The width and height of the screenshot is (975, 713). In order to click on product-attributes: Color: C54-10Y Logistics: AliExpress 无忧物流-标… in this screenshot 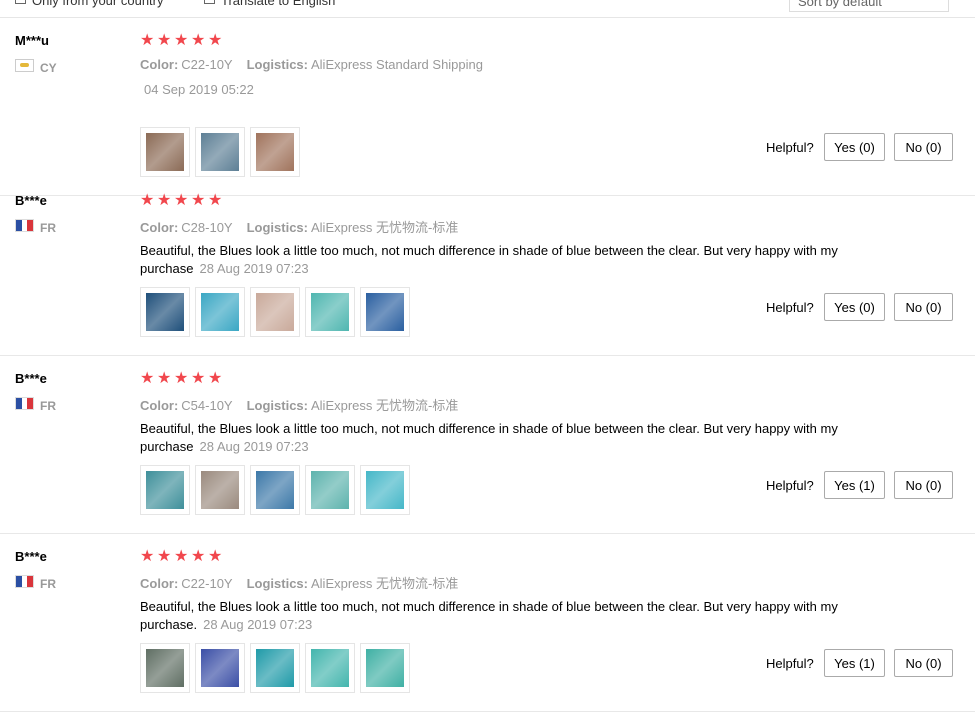, I will do `click(306, 404)`.